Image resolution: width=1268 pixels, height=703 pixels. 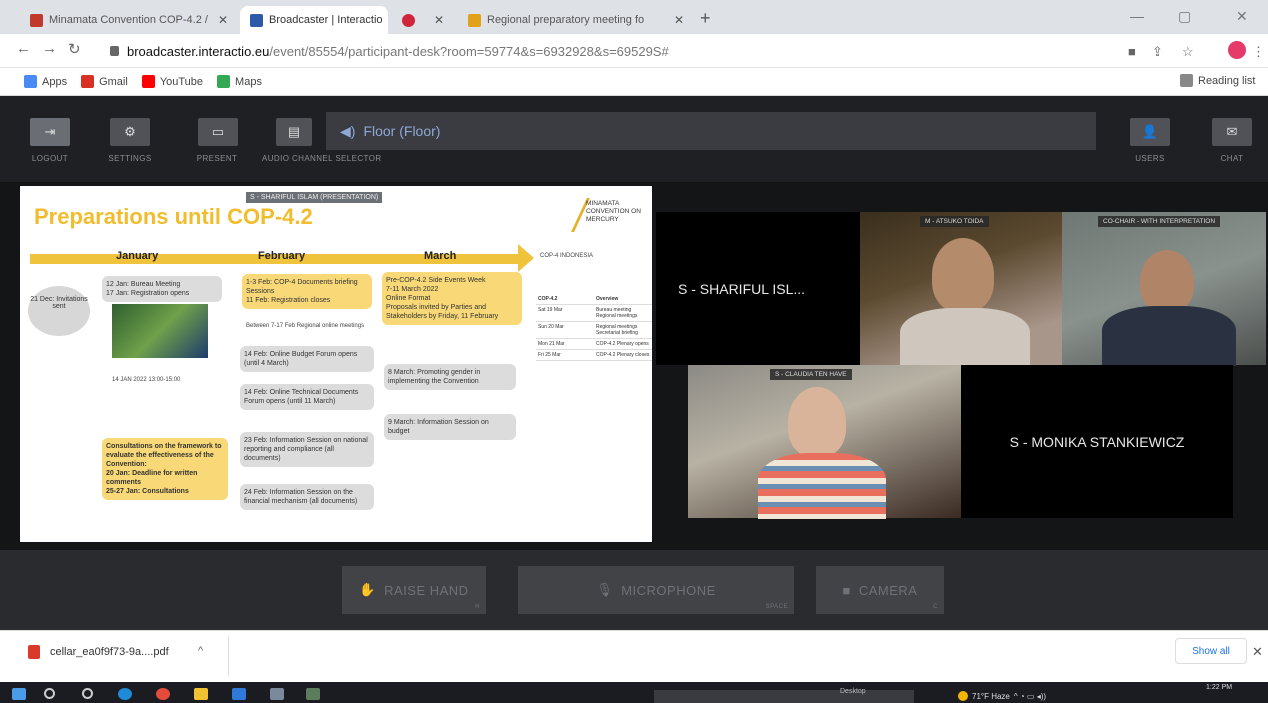 I want to click on minamata-icon, so click(x=474, y=20).